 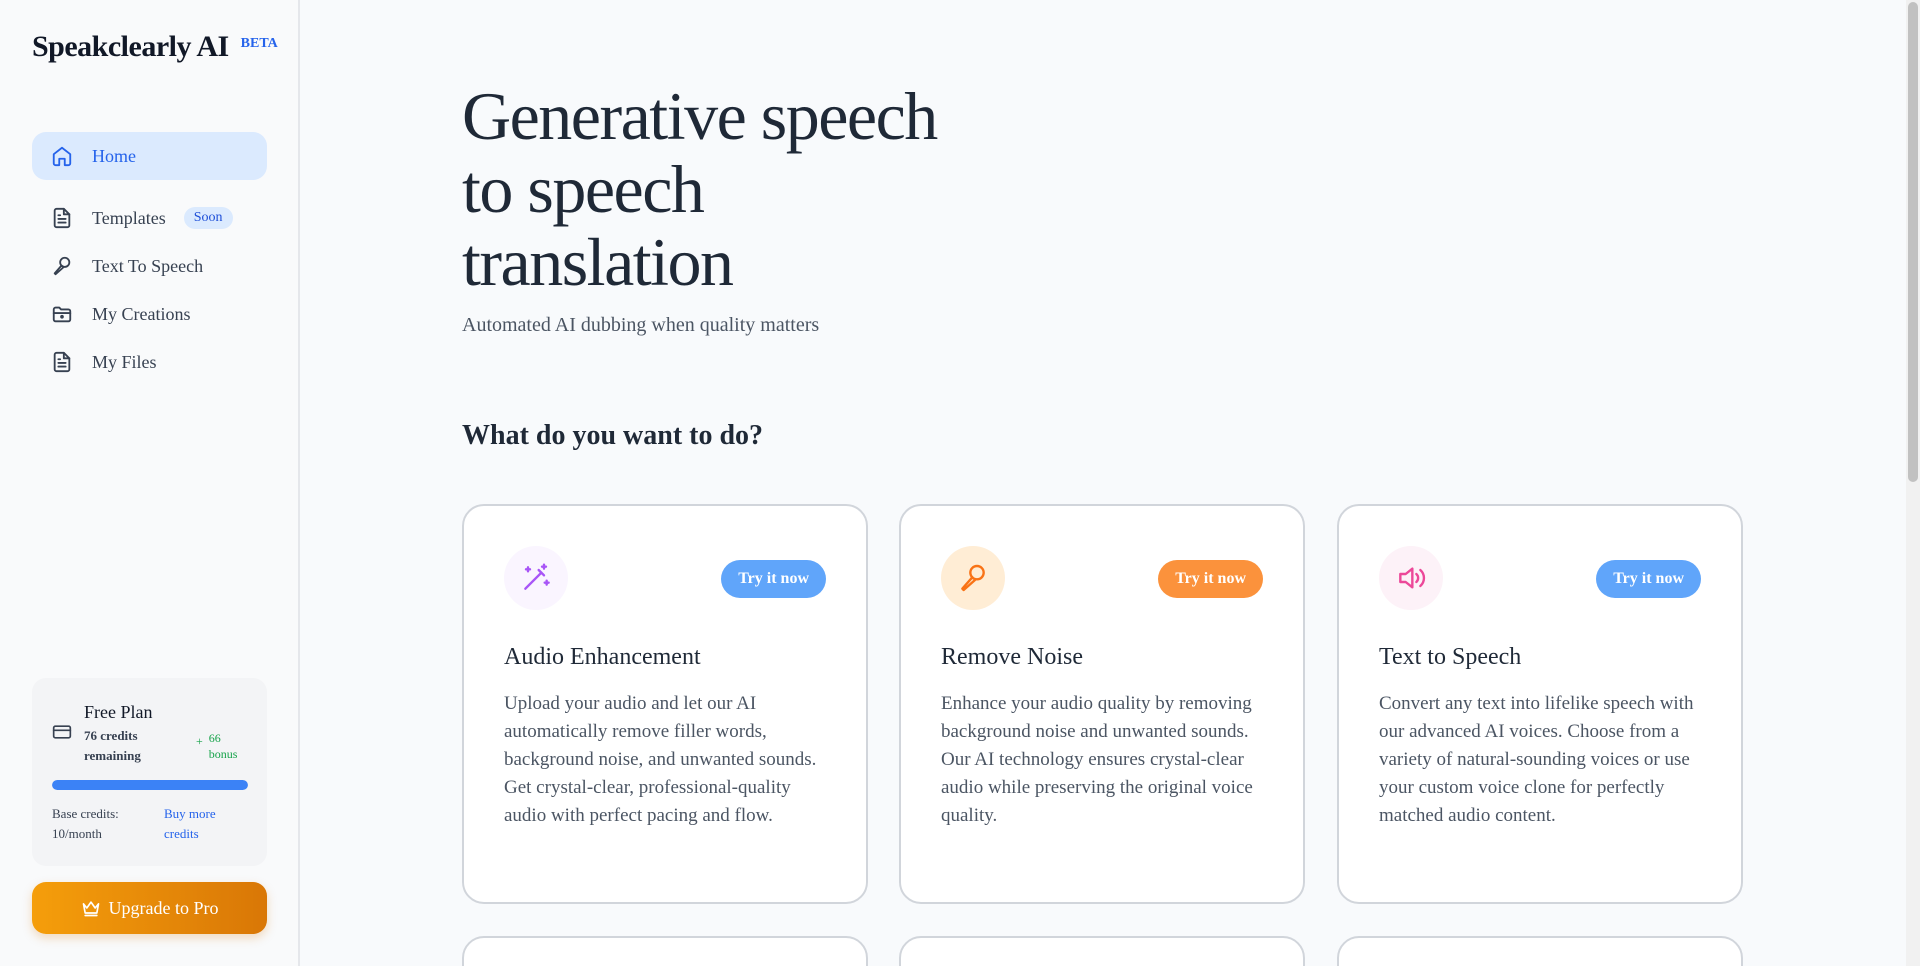 I want to click on bonus-label: 66 bonus, so click(x=223, y=746).